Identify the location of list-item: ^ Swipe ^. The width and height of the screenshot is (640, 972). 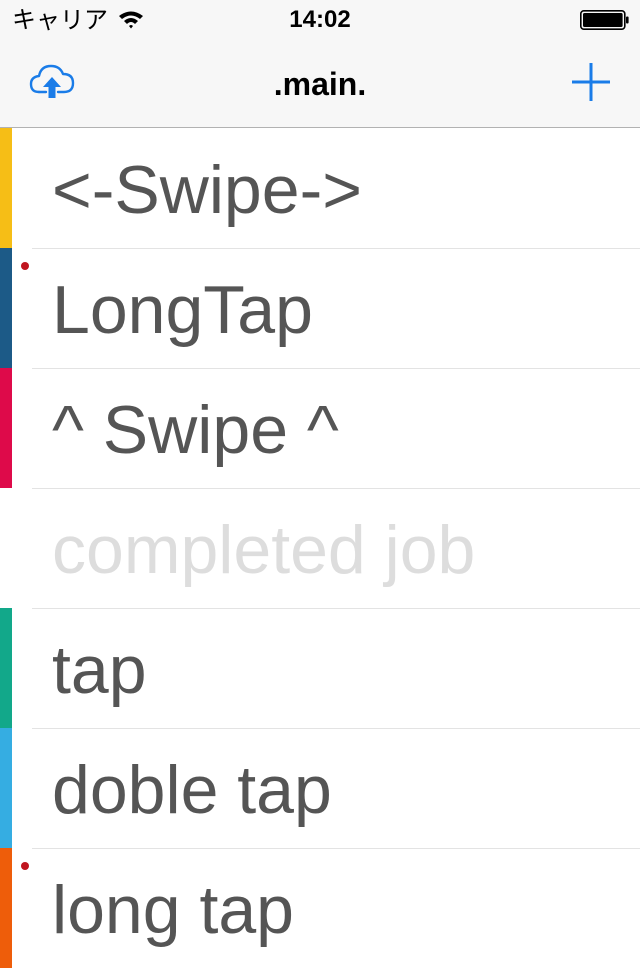
(320, 428).